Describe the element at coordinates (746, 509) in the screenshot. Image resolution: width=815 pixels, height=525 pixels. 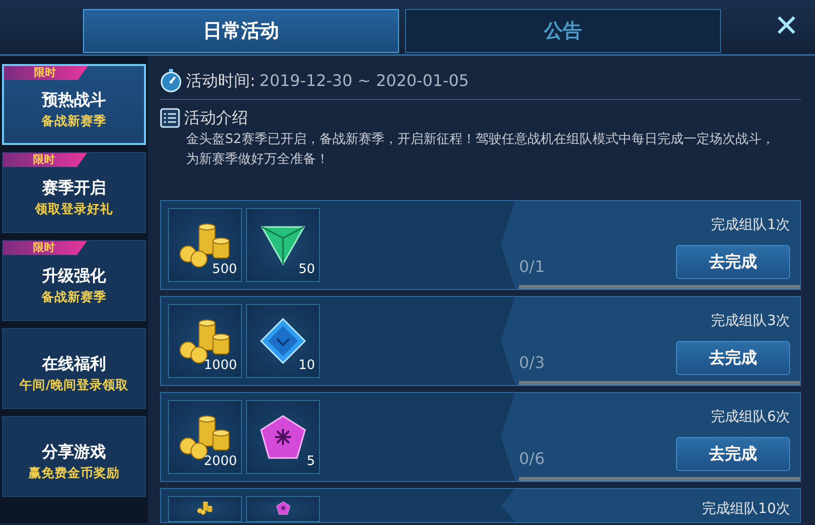
I see `task-goal: 完成组队10次` at that location.